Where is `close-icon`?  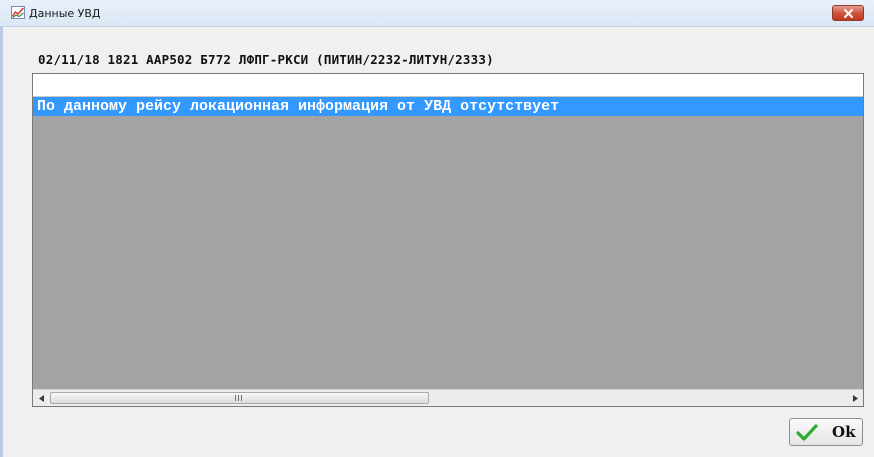
close-icon is located at coordinates (848, 13).